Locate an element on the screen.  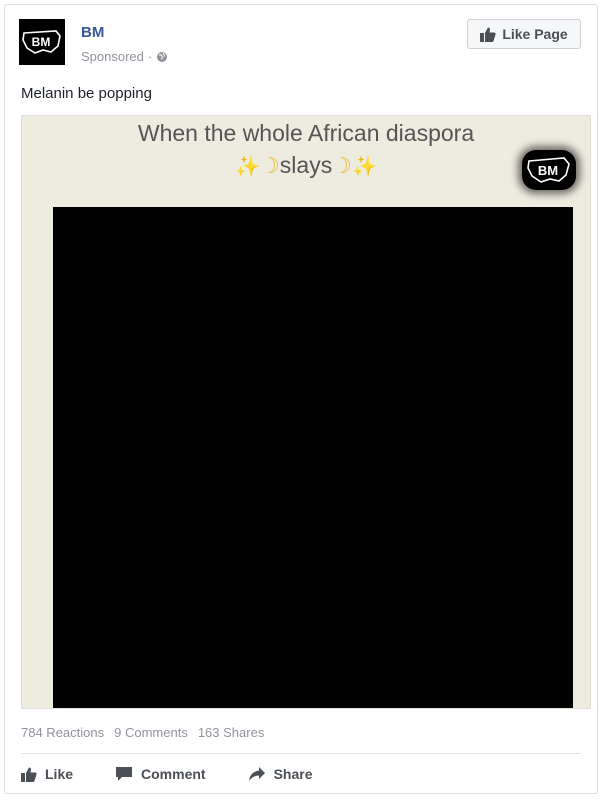
action-bar: Like Comment Share is located at coordinates (167, 774).